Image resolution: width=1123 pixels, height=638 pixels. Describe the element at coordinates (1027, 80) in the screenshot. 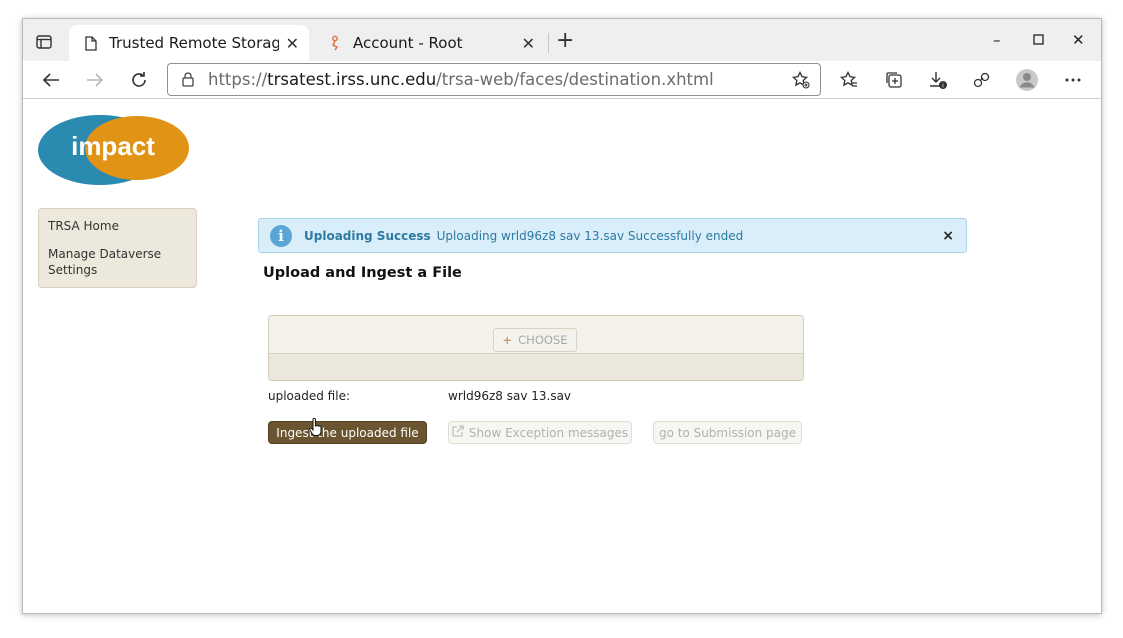

I see `profile-avatar-icon` at that location.